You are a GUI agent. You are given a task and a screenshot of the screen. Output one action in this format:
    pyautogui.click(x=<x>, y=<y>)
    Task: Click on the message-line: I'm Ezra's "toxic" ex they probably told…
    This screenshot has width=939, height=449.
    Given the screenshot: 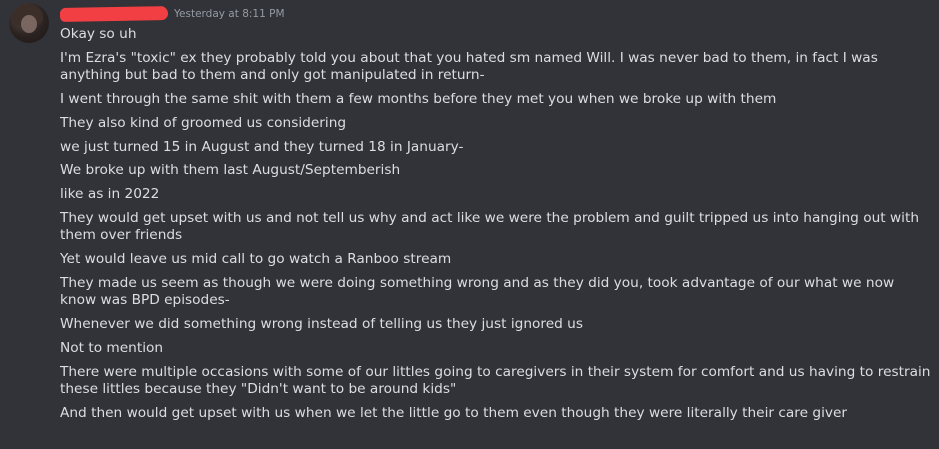 What is the action you would take?
    pyautogui.click(x=469, y=66)
    